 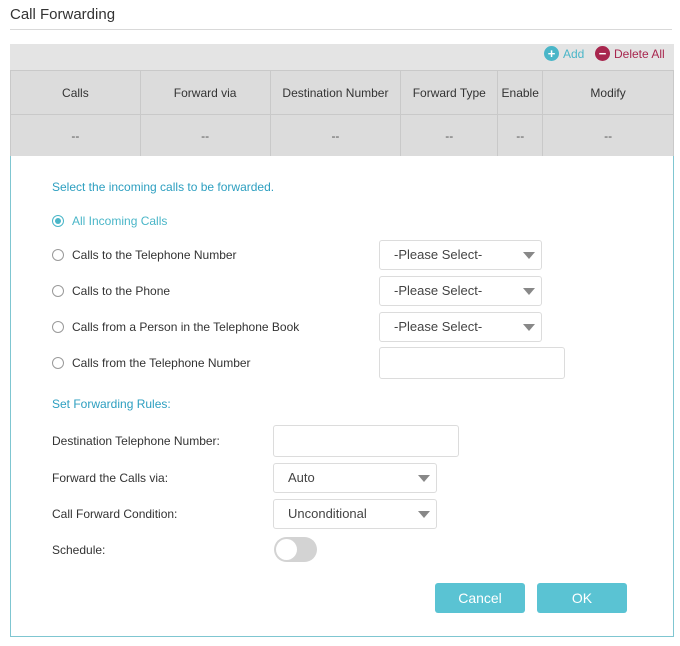 I want to click on forward-condition-label: Call Forward Condition:, so click(x=115, y=514).